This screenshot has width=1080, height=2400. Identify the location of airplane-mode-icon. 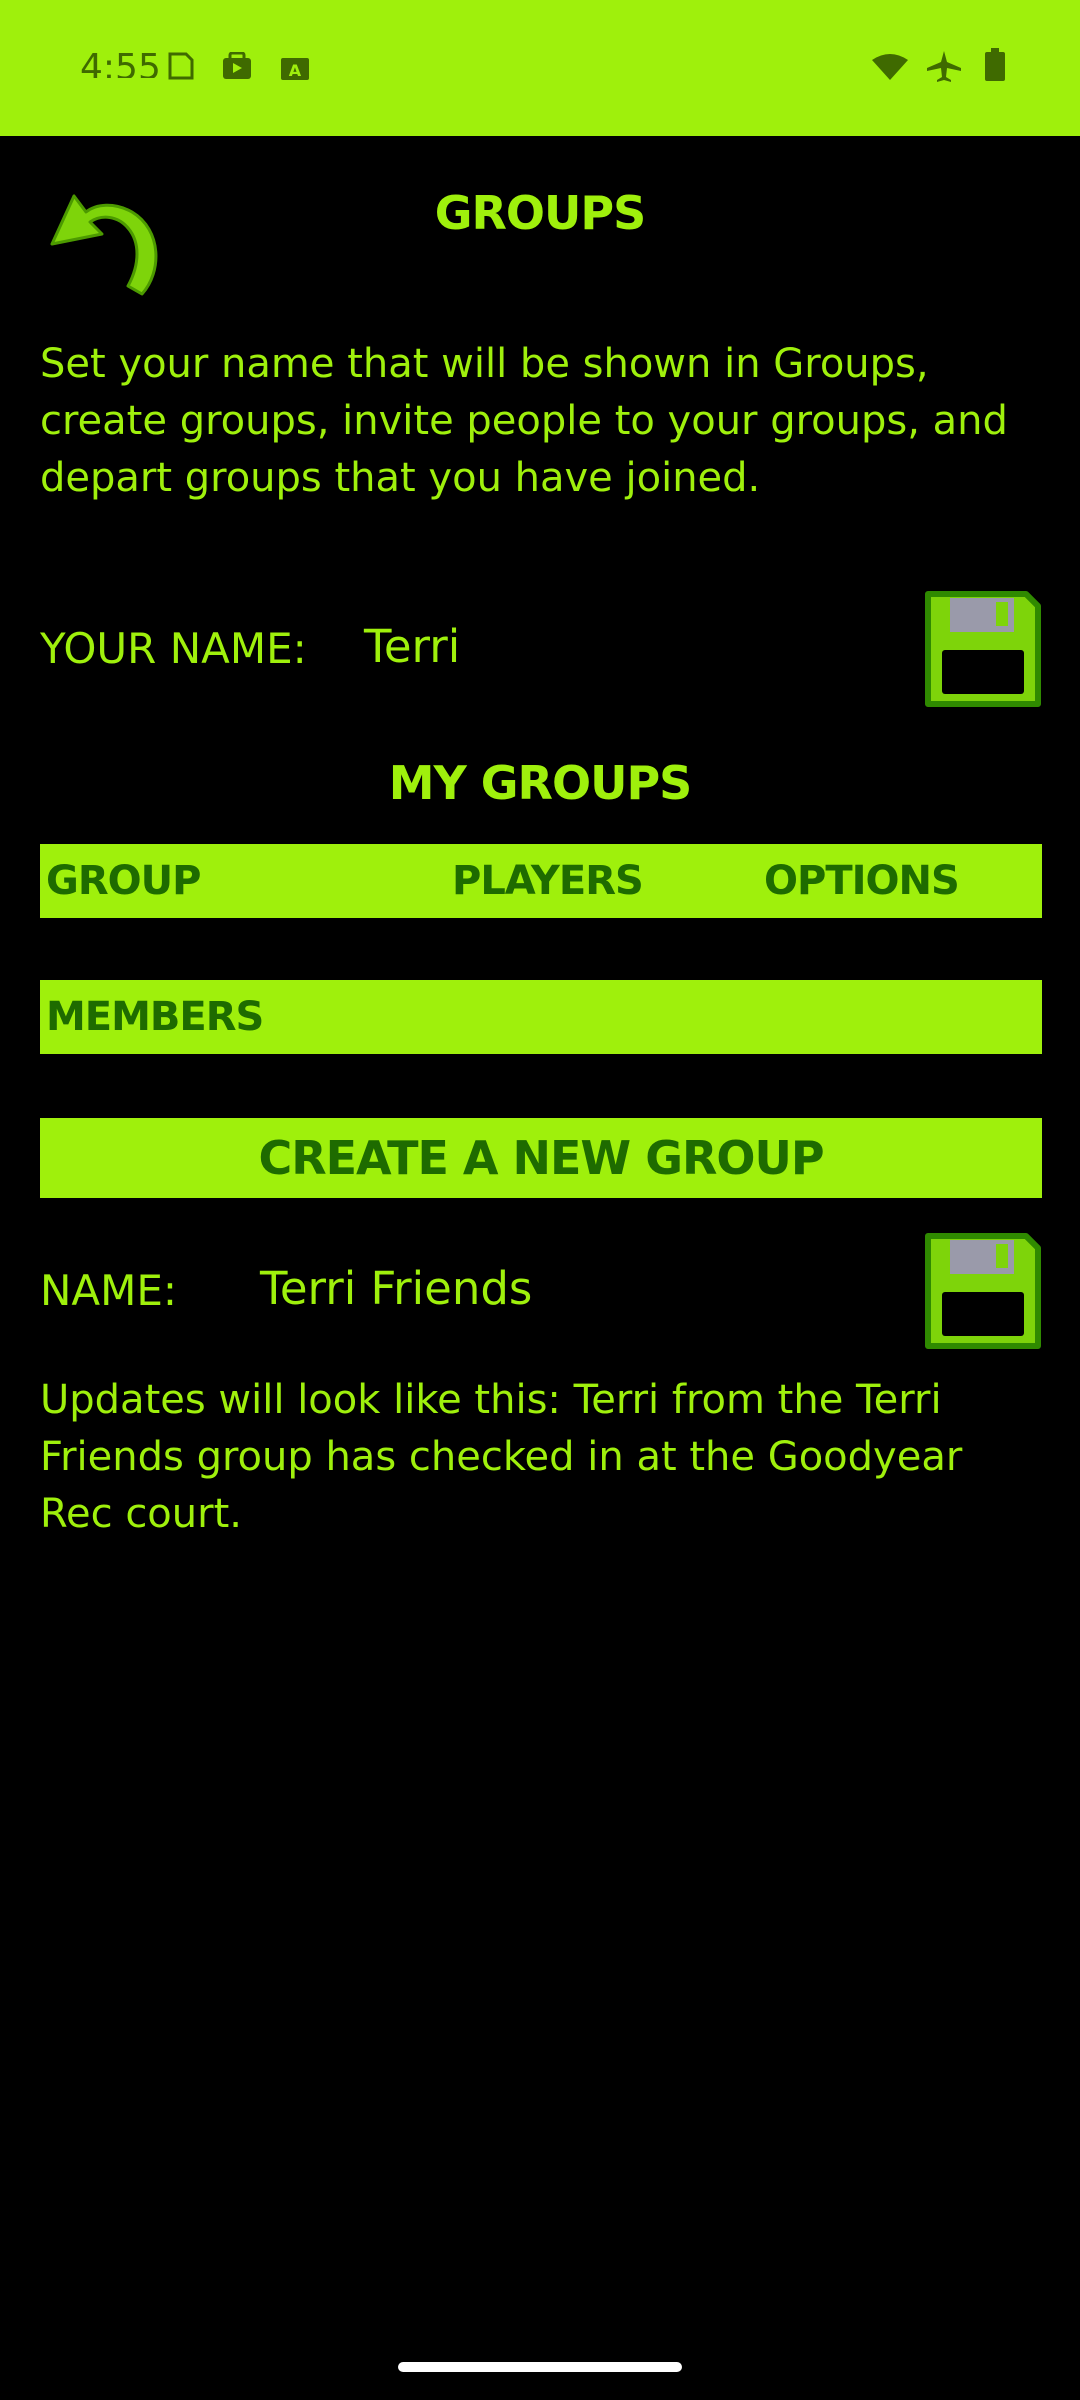
(944, 66).